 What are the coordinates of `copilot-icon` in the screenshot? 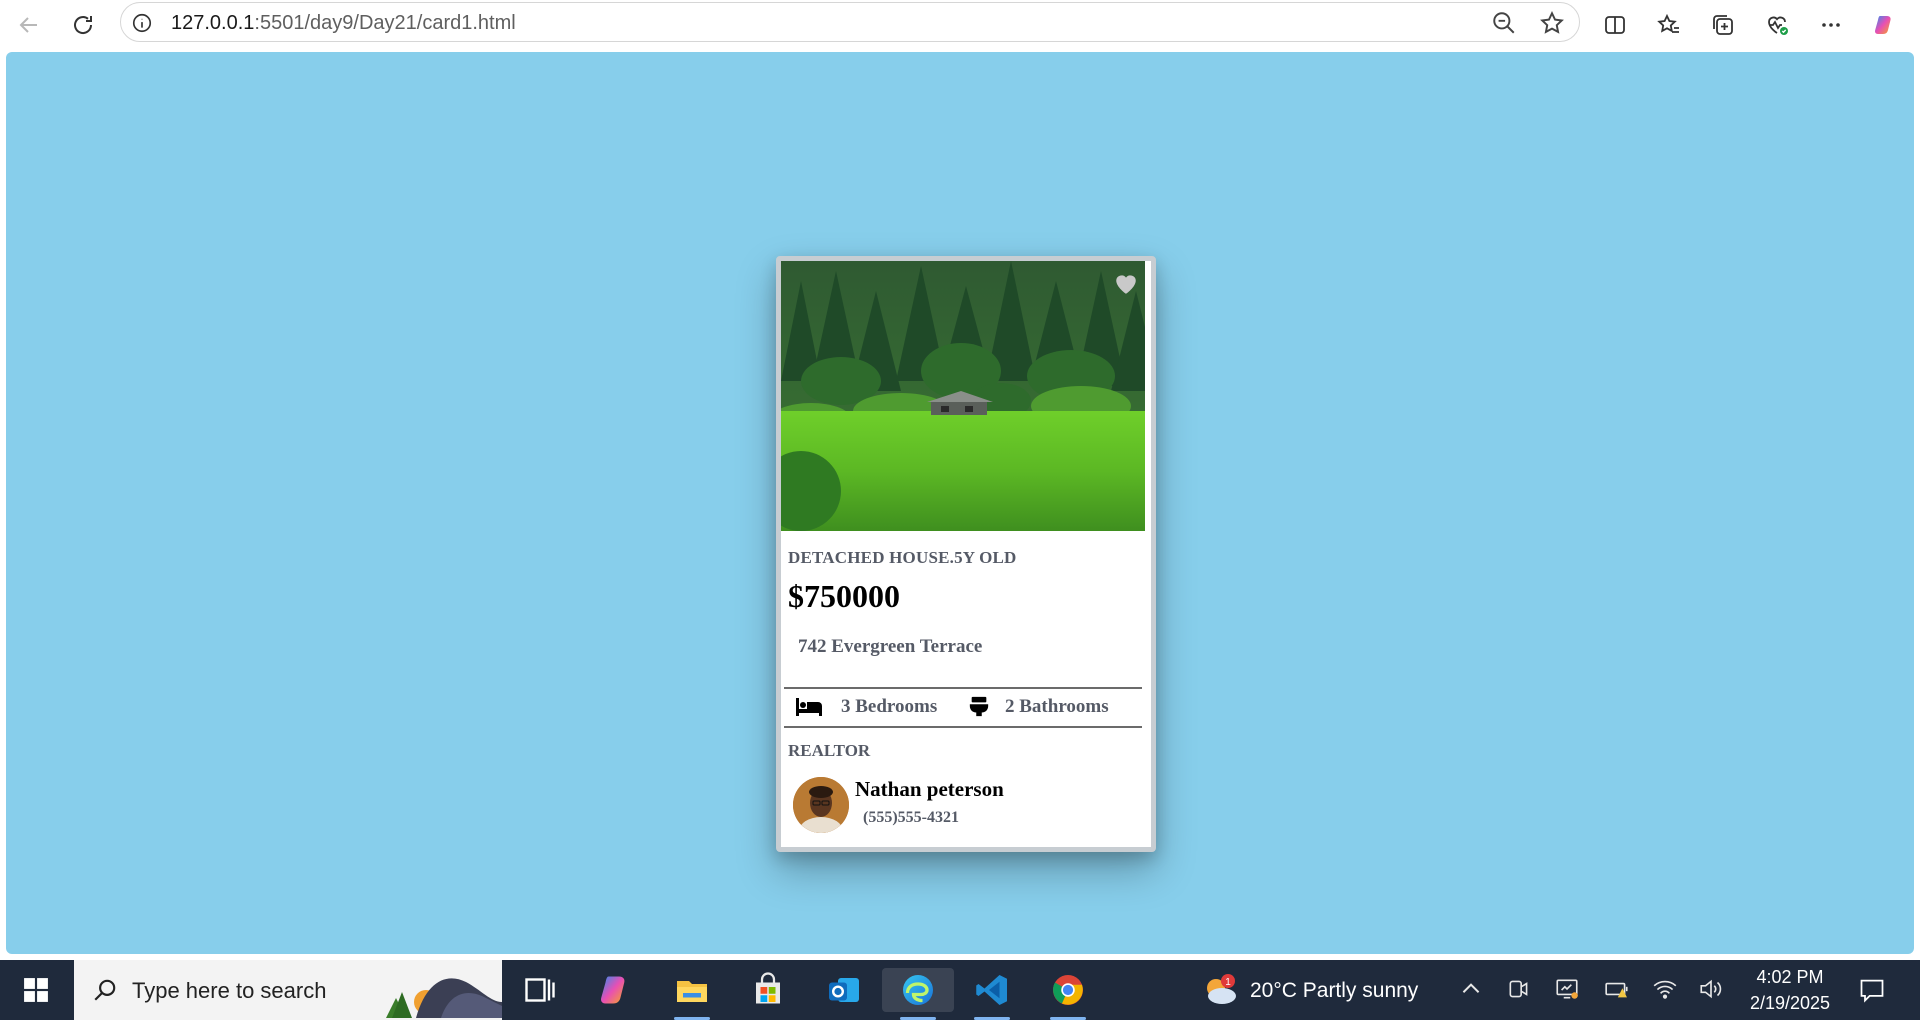 It's located at (1885, 25).